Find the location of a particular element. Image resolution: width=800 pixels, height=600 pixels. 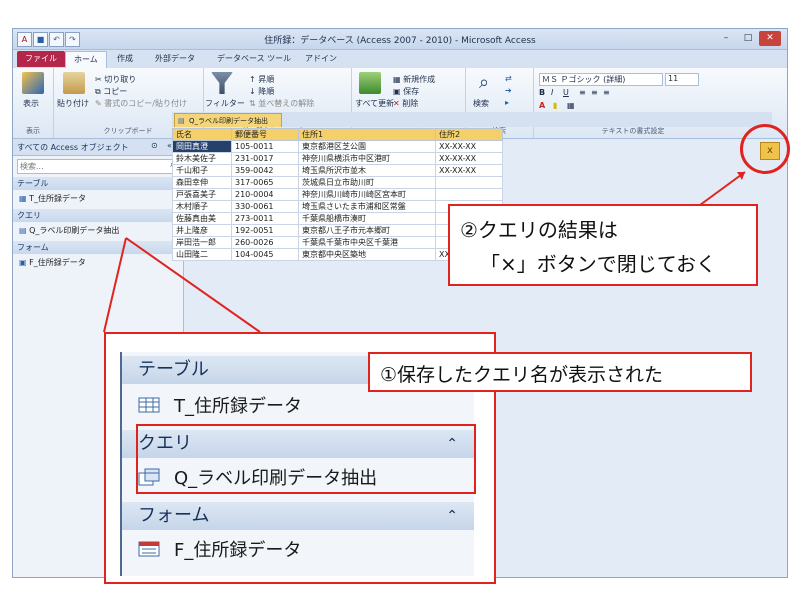

zoom-query-highlight is located at coordinates (306, 459).